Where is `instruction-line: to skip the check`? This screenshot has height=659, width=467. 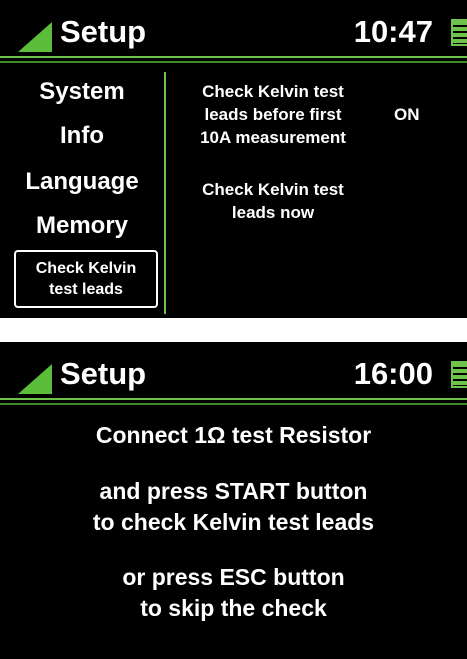
instruction-line: to skip the check is located at coordinates (233, 608).